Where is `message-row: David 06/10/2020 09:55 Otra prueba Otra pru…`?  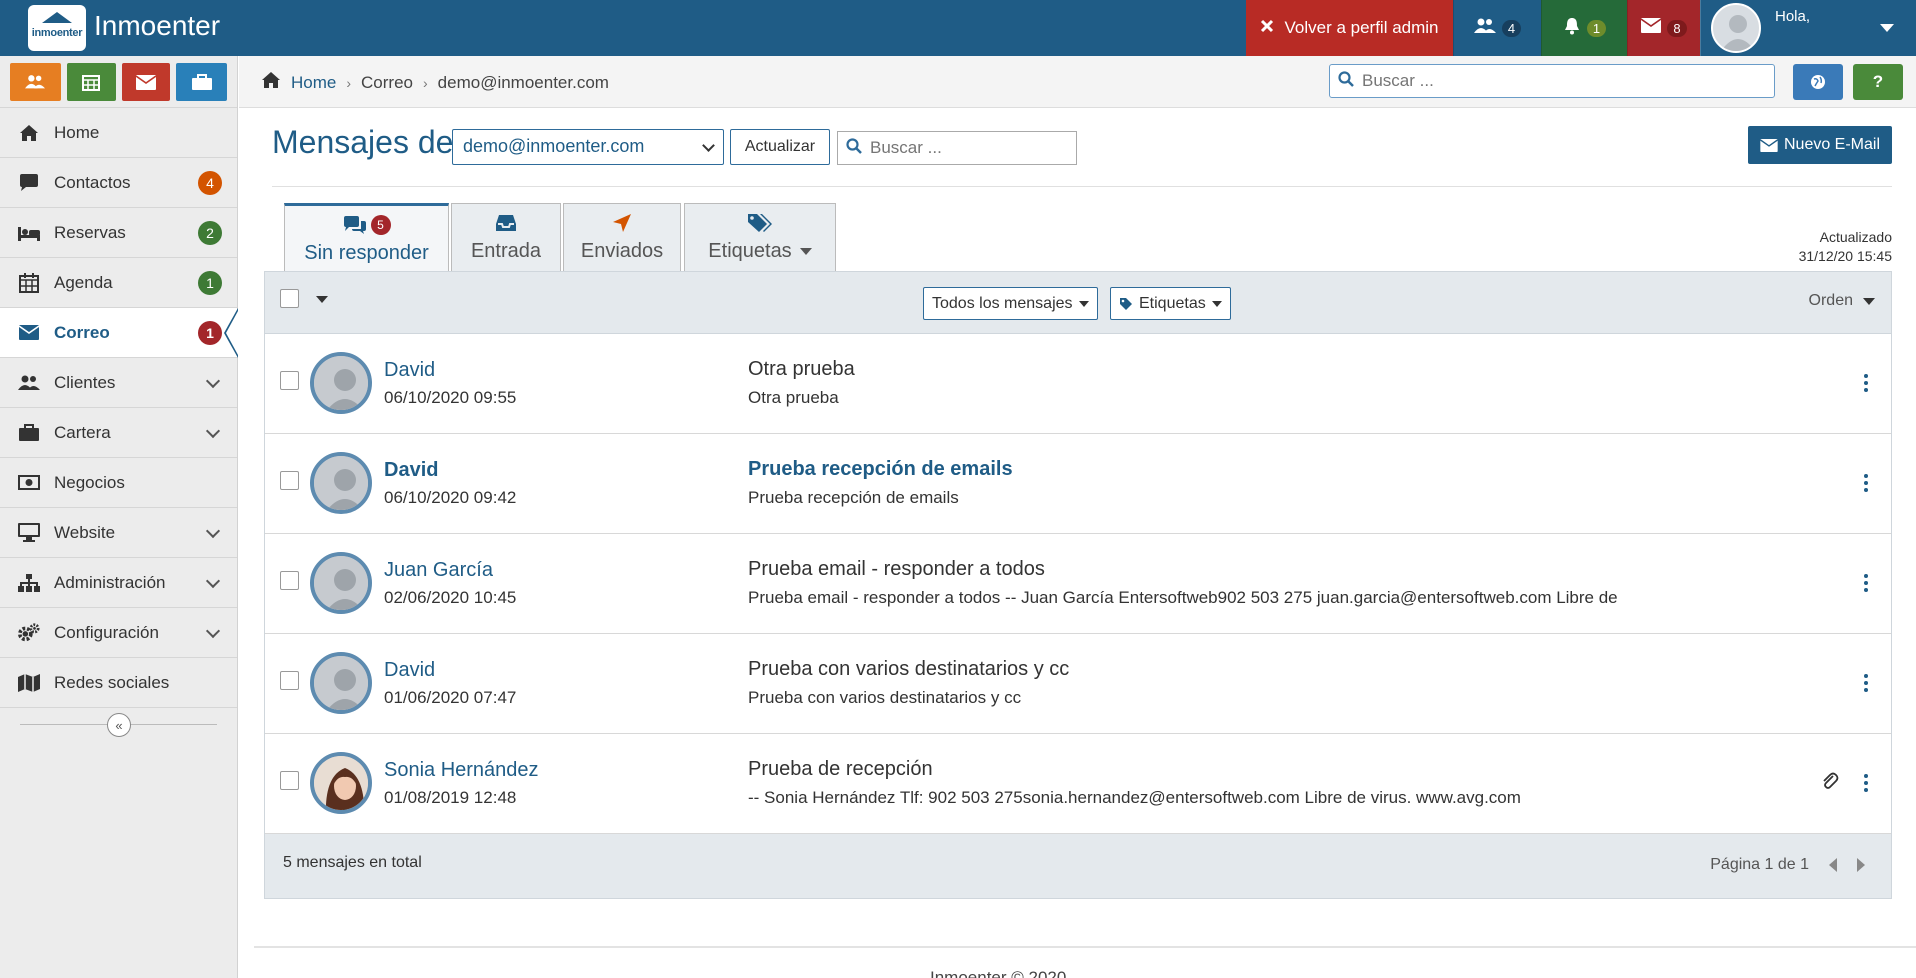 message-row: David 06/10/2020 09:55 Otra prueba Otra pru… is located at coordinates (1078, 384).